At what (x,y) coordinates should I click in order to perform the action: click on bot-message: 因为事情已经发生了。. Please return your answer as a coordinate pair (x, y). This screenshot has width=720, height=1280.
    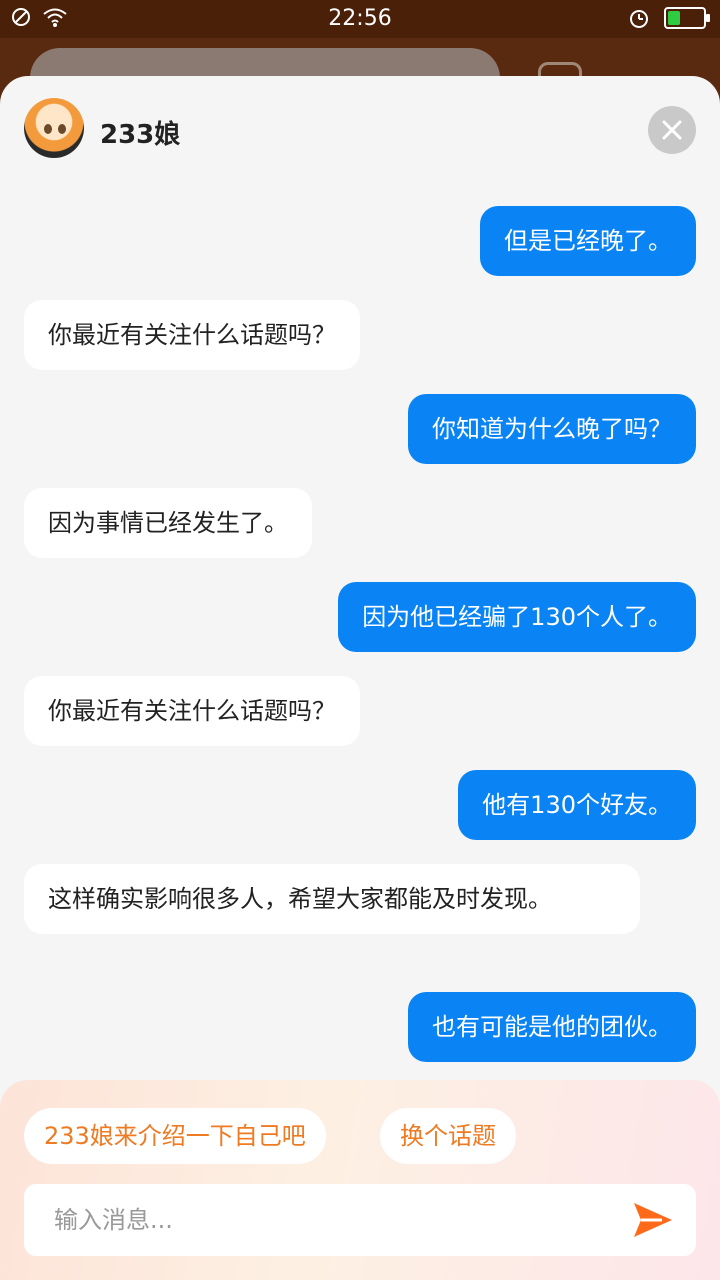
    Looking at the image, I should click on (168, 523).